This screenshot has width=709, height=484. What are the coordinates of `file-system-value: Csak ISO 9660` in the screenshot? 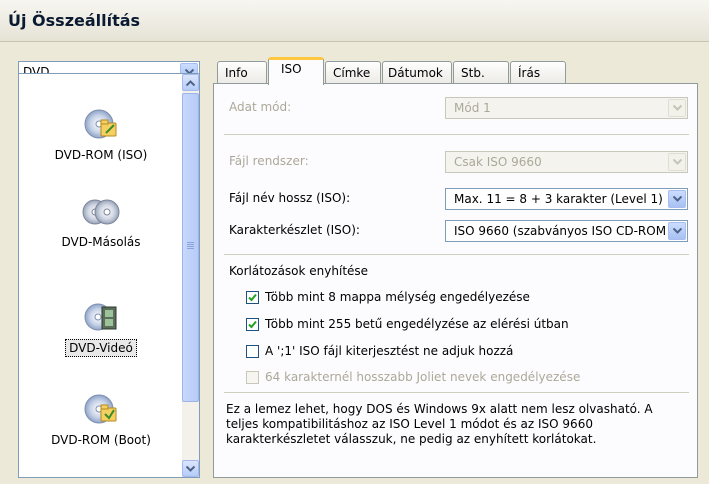 It's located at (498, 162).